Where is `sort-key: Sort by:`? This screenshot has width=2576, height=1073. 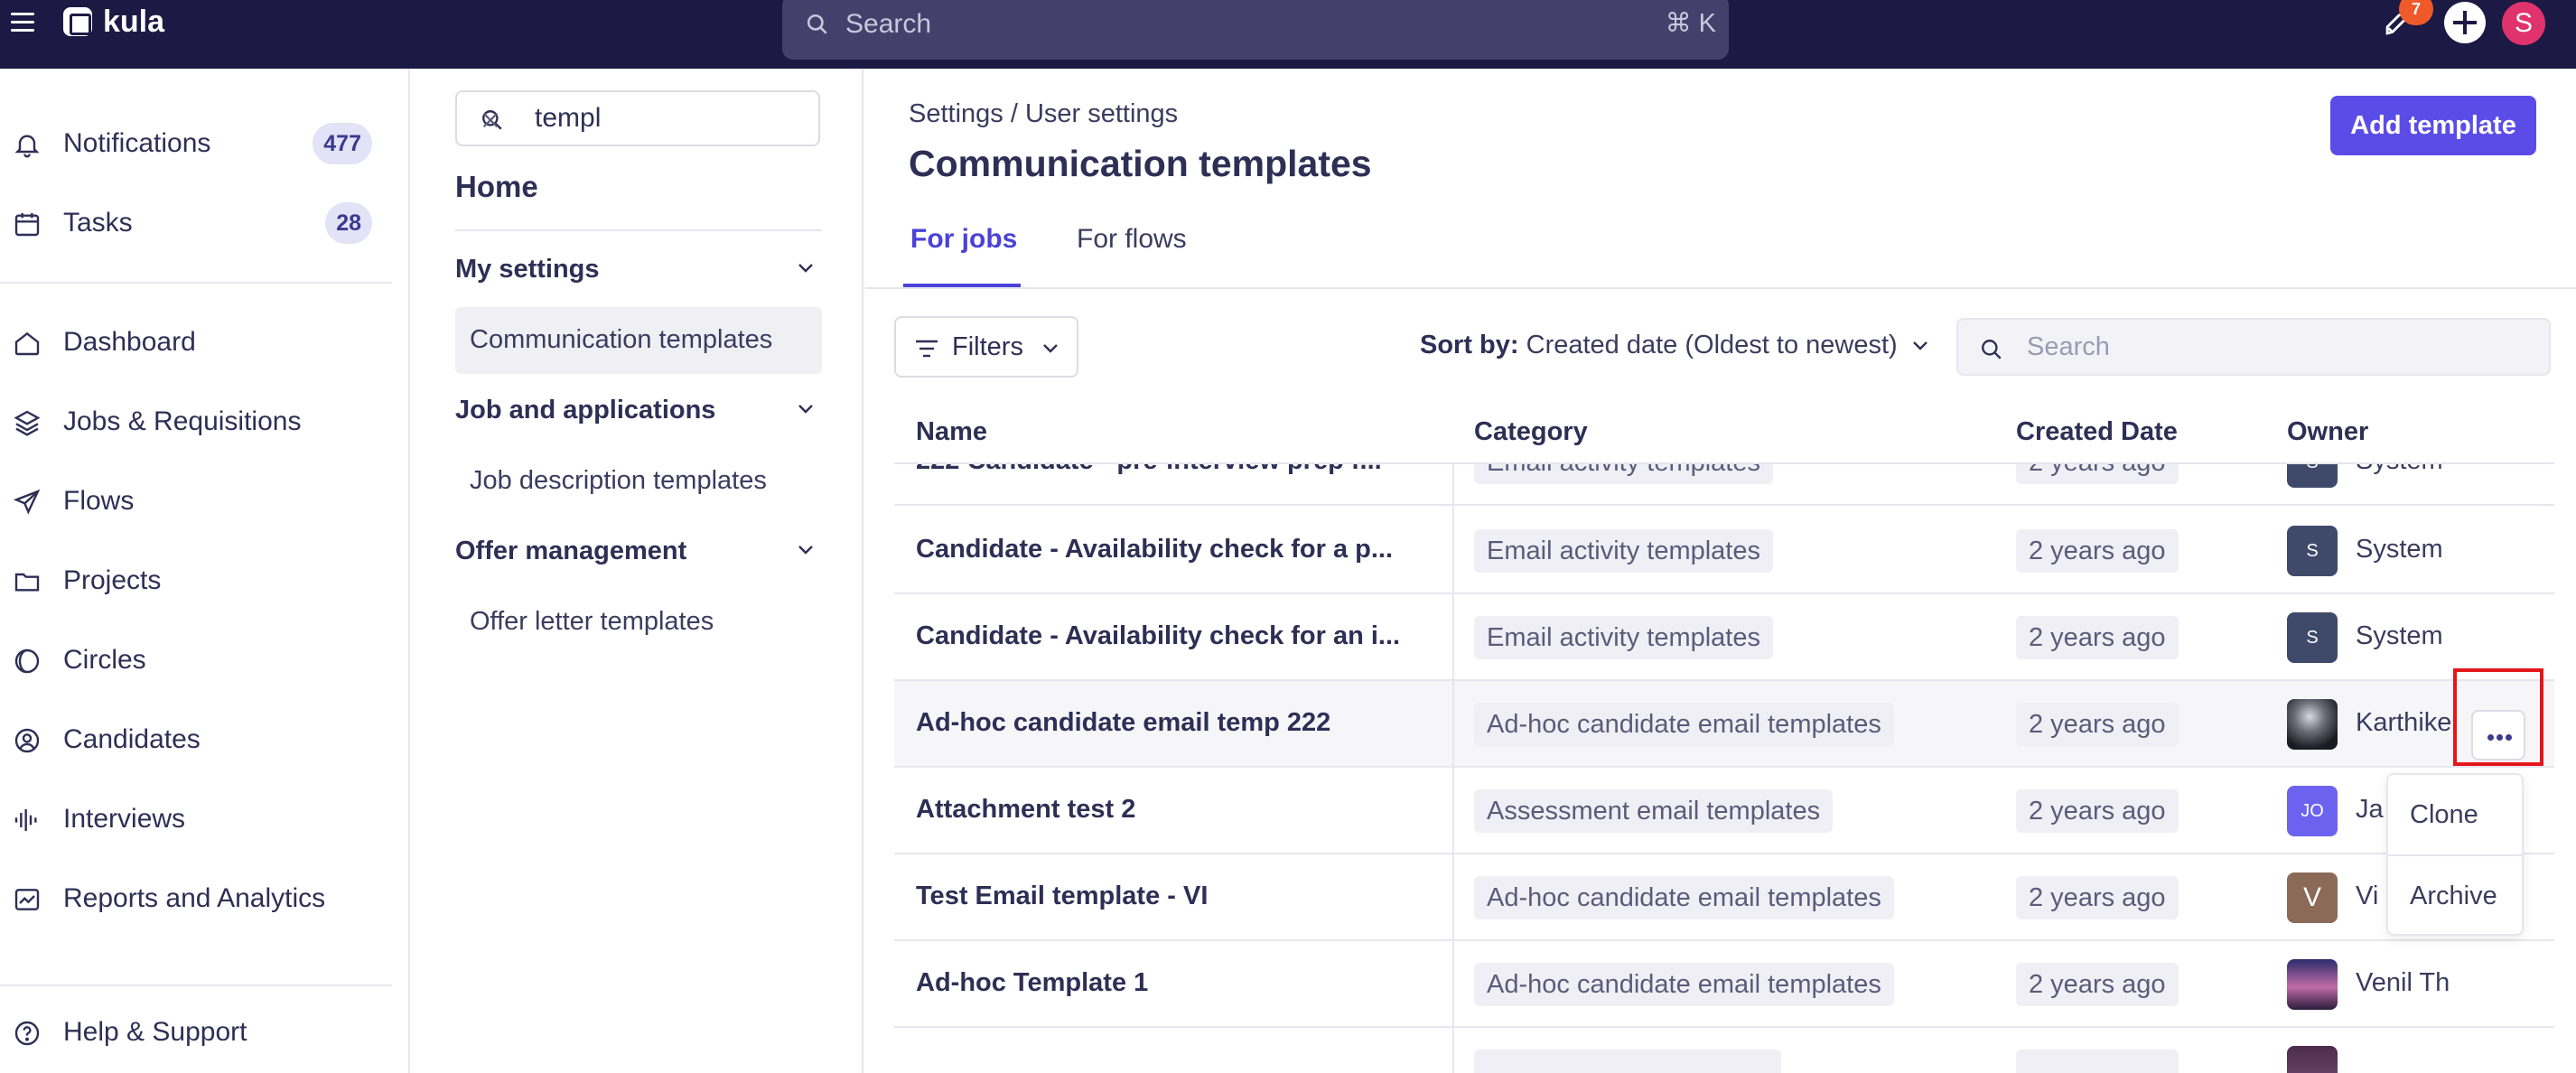 sort-key: Sort by: is located at coordinates (1469, 345).